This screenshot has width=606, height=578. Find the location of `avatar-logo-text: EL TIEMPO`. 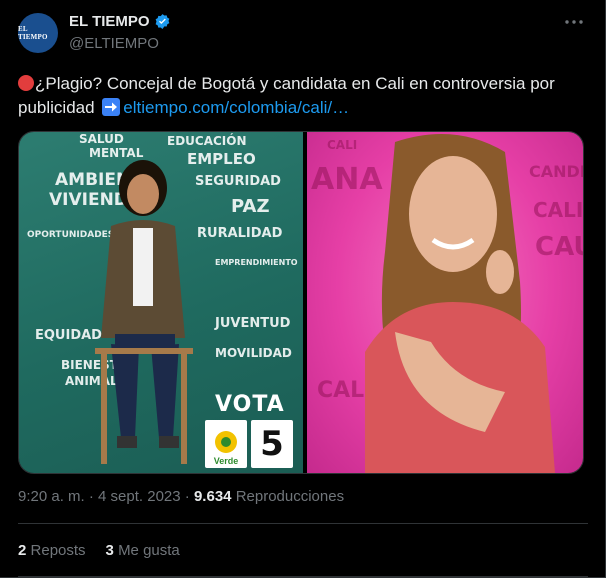

avatar-logo-text: EL TIEMPO is located at coordinates (33, 33).